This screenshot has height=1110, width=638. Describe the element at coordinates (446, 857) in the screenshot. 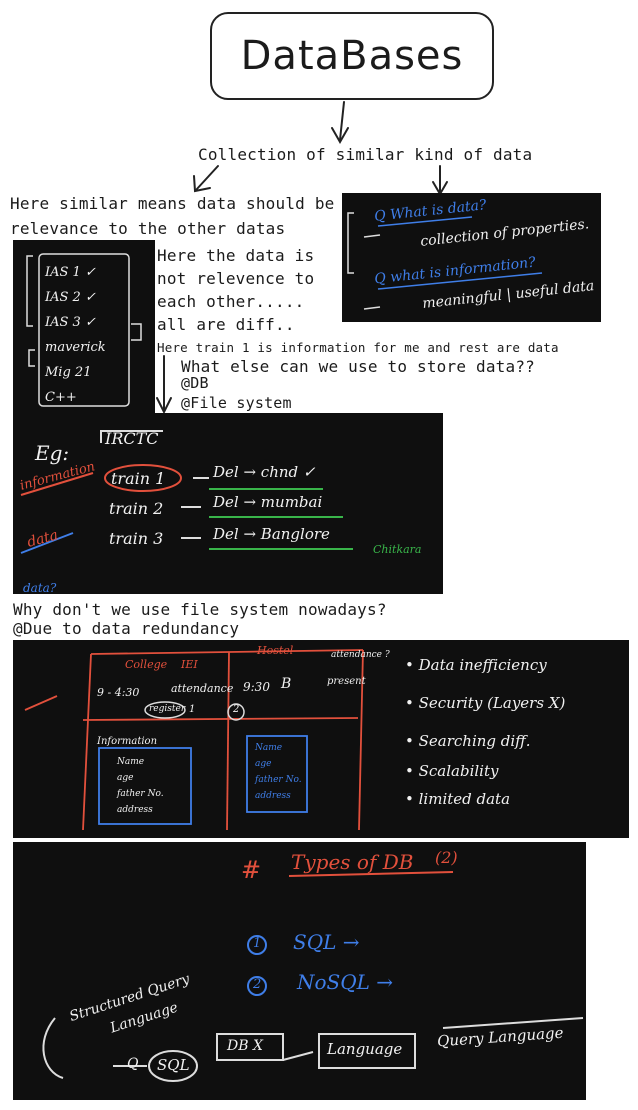

I see `types-count: (2)` at that location.